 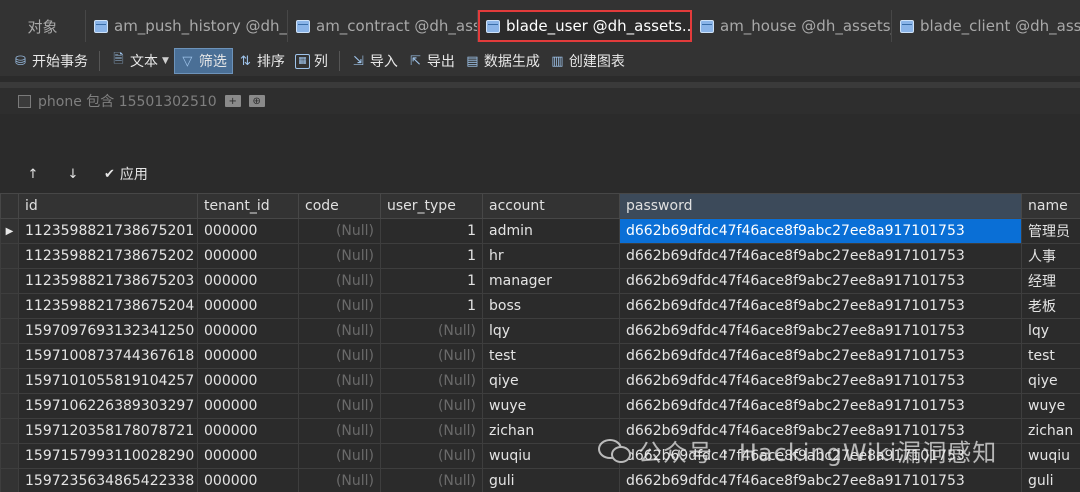 I want to click on cell-id: 1597100873744367618, so click(x=108, y=356).